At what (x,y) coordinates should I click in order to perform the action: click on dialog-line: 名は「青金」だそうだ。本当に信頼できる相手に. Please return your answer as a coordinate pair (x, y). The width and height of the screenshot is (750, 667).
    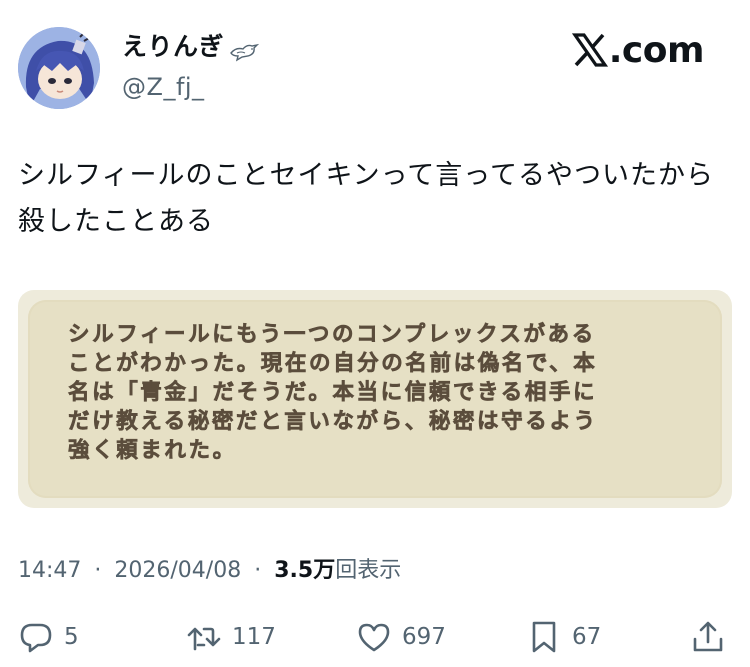
    Looking at the image, I should click on (333, 393).